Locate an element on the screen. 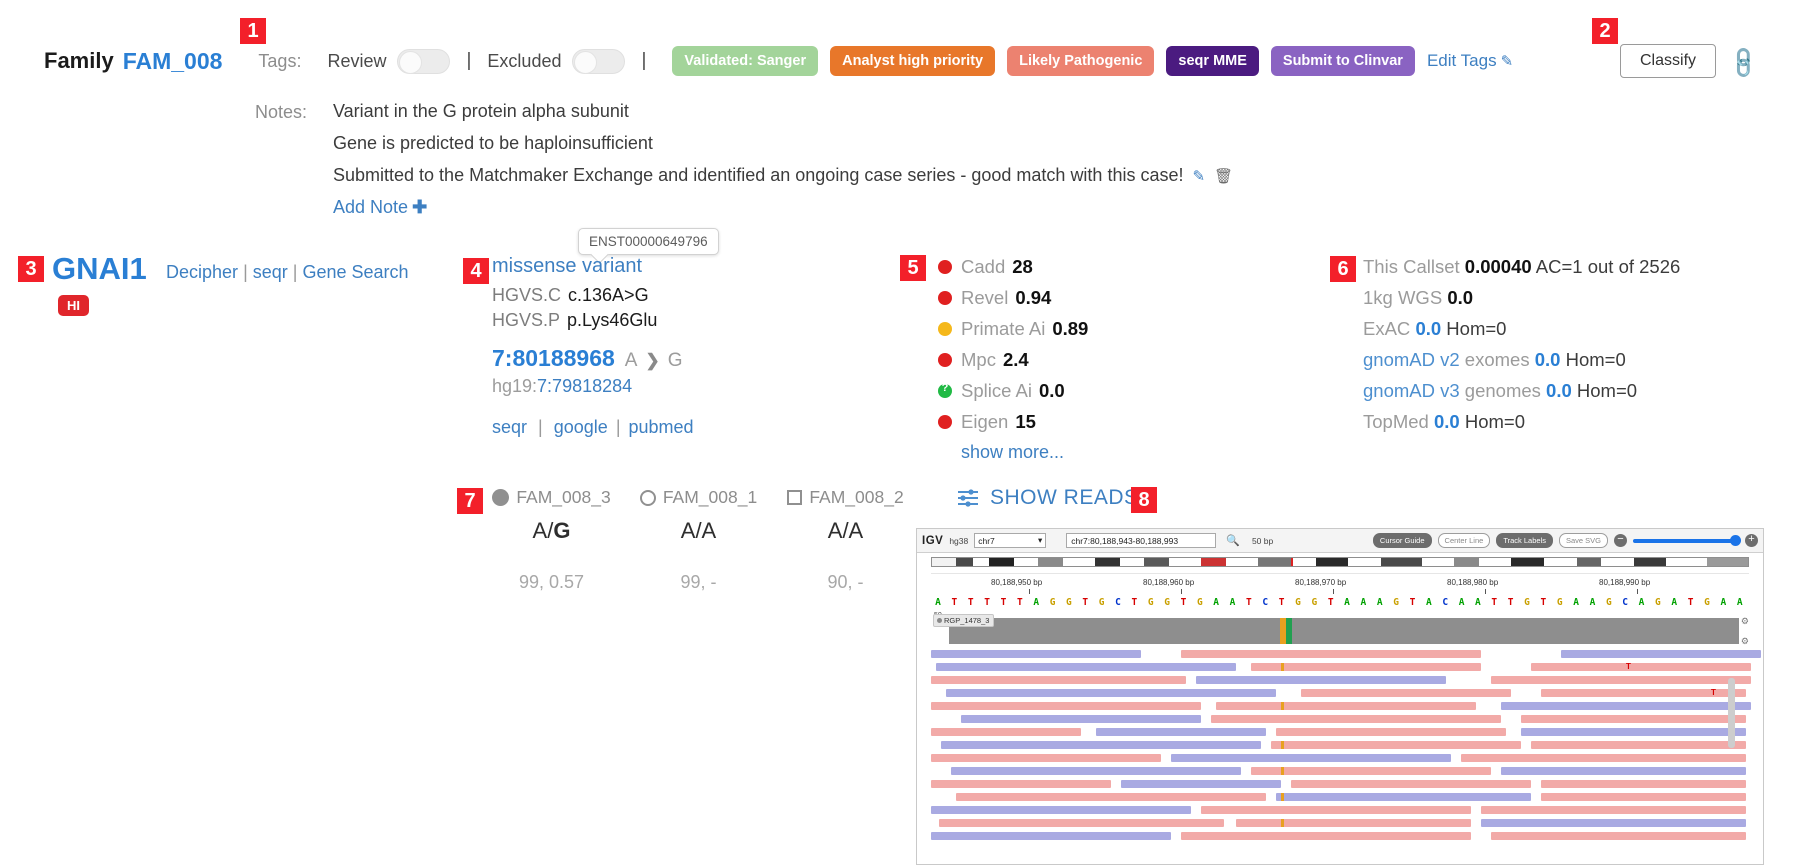 The height and width of the screenshot is (865, 1800). toggle-review-switch is located at coordinates (424, 61).